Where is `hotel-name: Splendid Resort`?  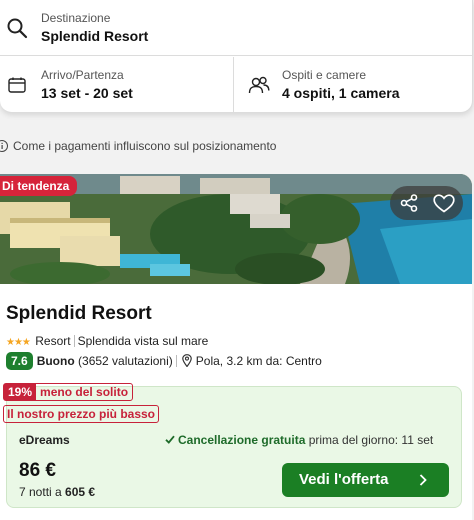
hotel-name: Splendid Resort is located at coordinates (79, 314).